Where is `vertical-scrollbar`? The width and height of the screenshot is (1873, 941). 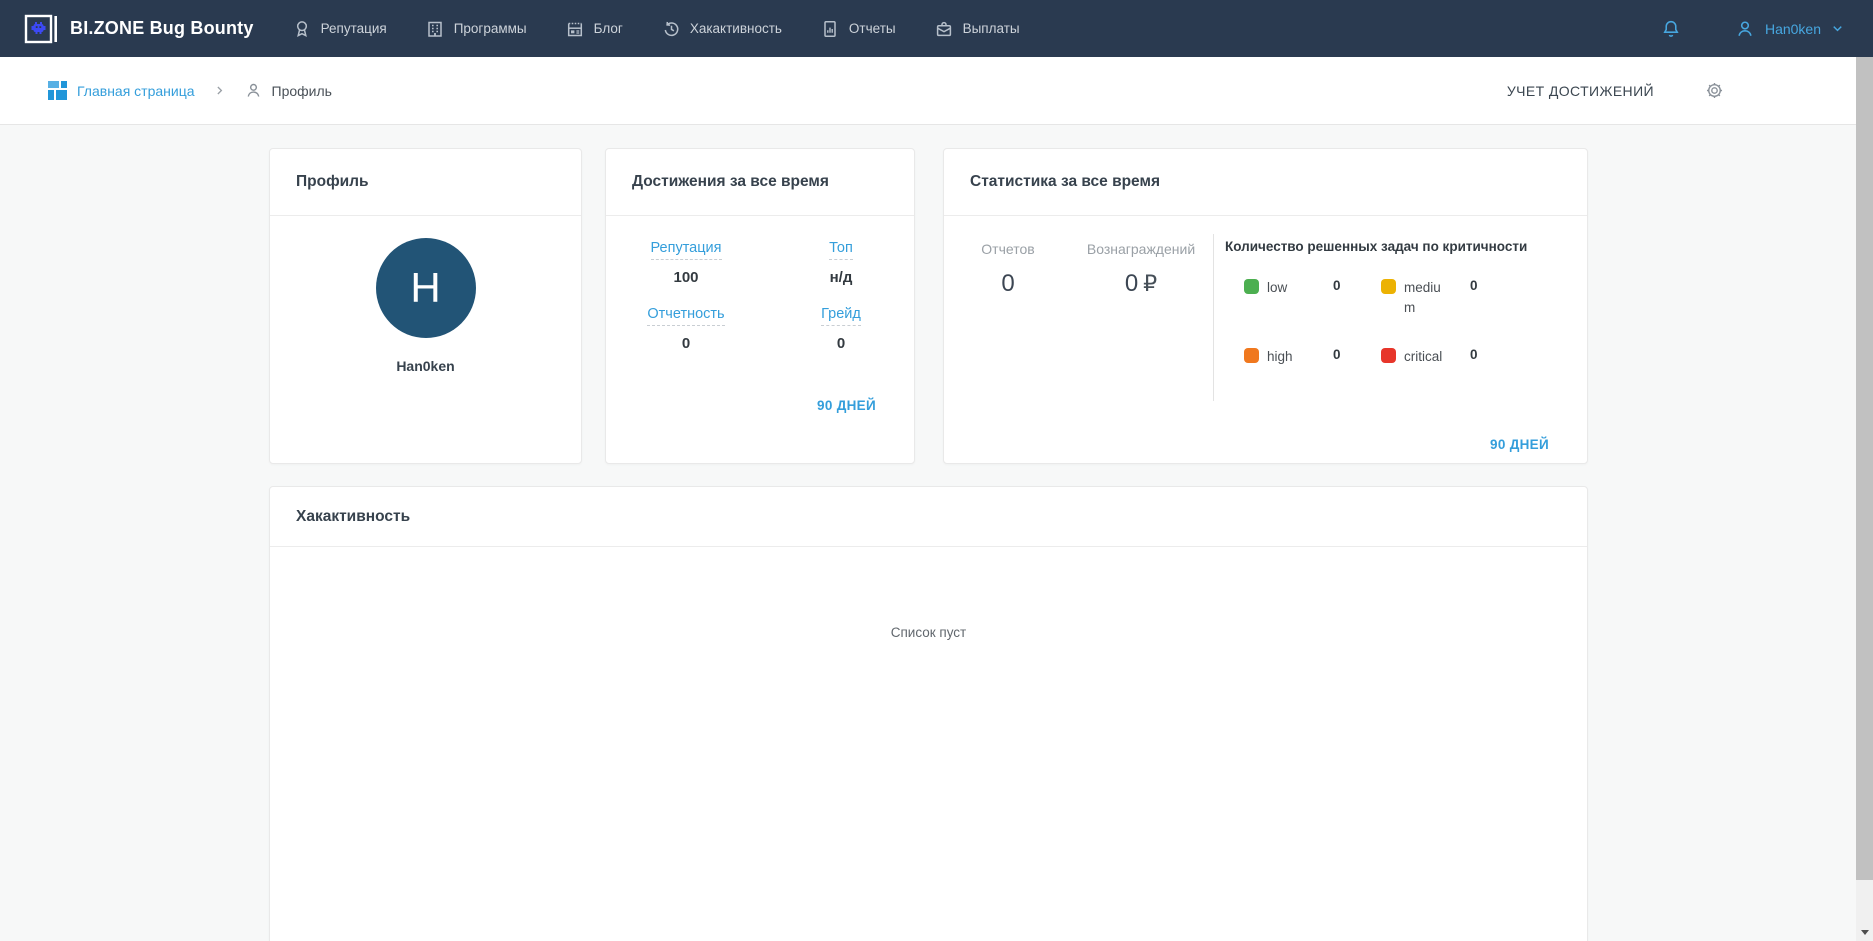 vertical-scrollbar is located at coordinates (1864, 499).